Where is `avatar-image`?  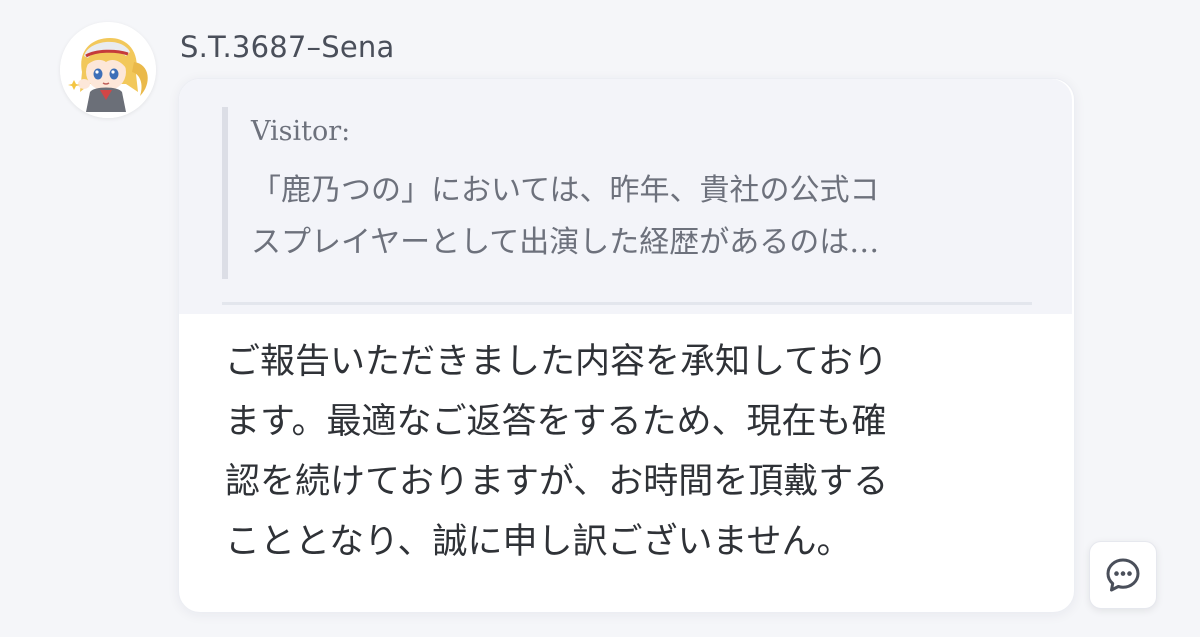
avatar-image is located at coordinates (108, 70).